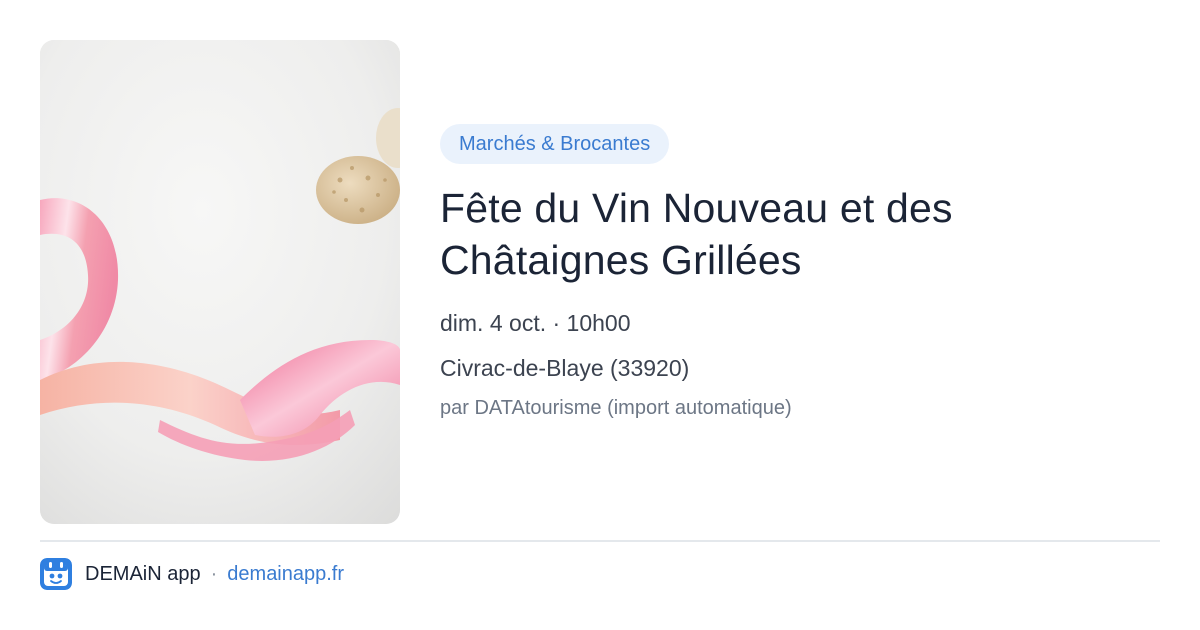 The image size is (1200, 630). I want to click on footer-divider, so click(600, 541).